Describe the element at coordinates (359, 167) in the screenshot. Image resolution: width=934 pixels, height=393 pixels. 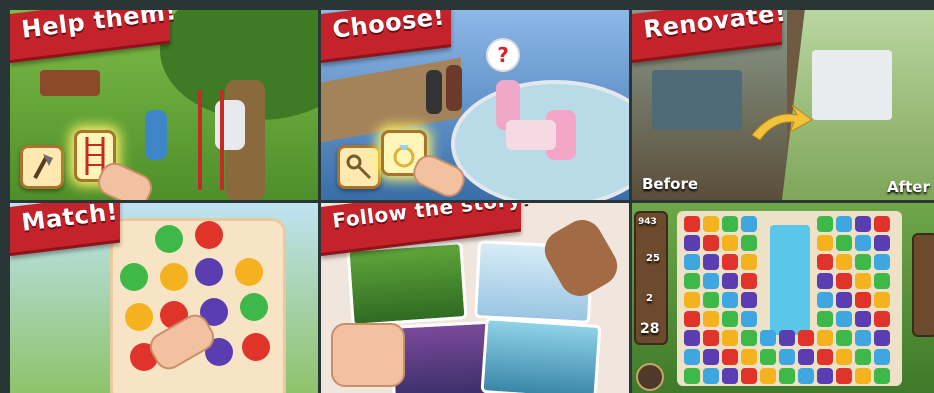
I see `keys-choice` at that location.